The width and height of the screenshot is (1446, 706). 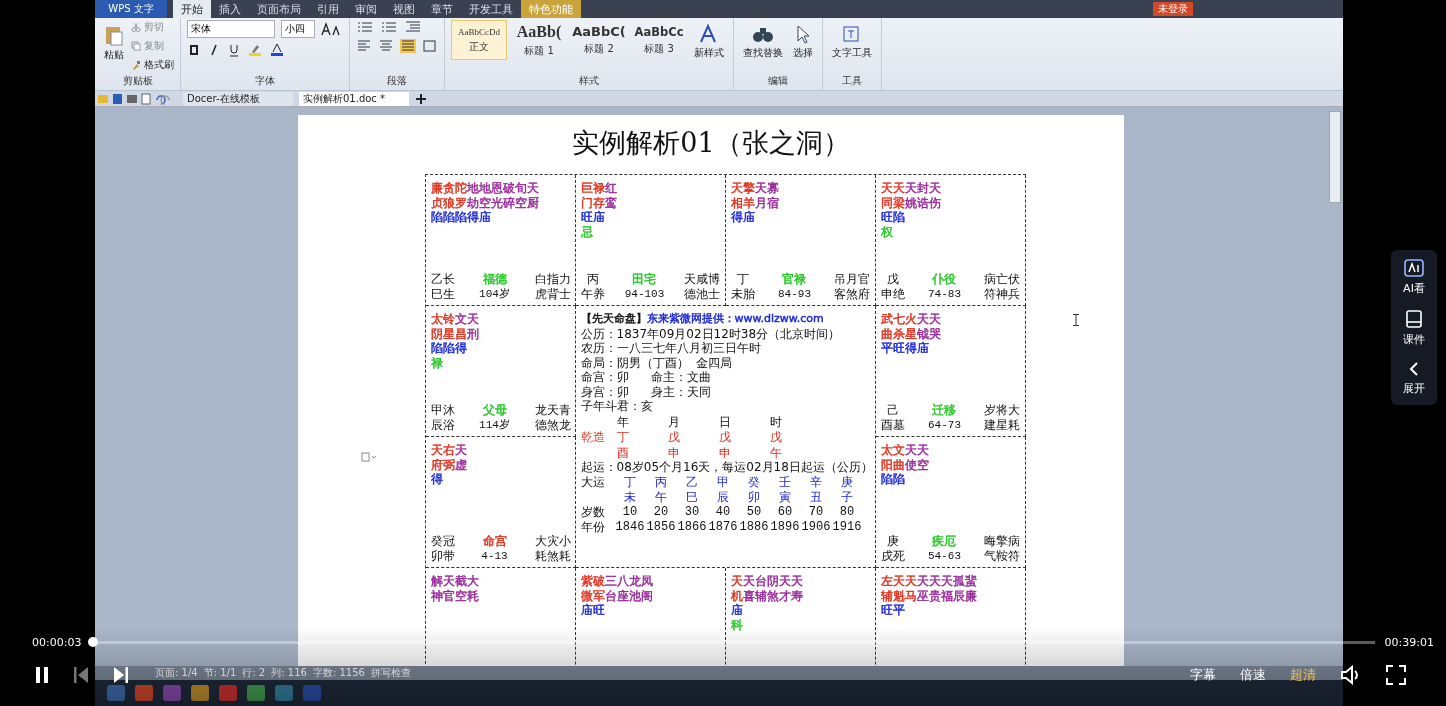 What do you see at coordinates (255, 50) in the screenshot?
I see `highlight-icon` at bounding box center [255, 50].